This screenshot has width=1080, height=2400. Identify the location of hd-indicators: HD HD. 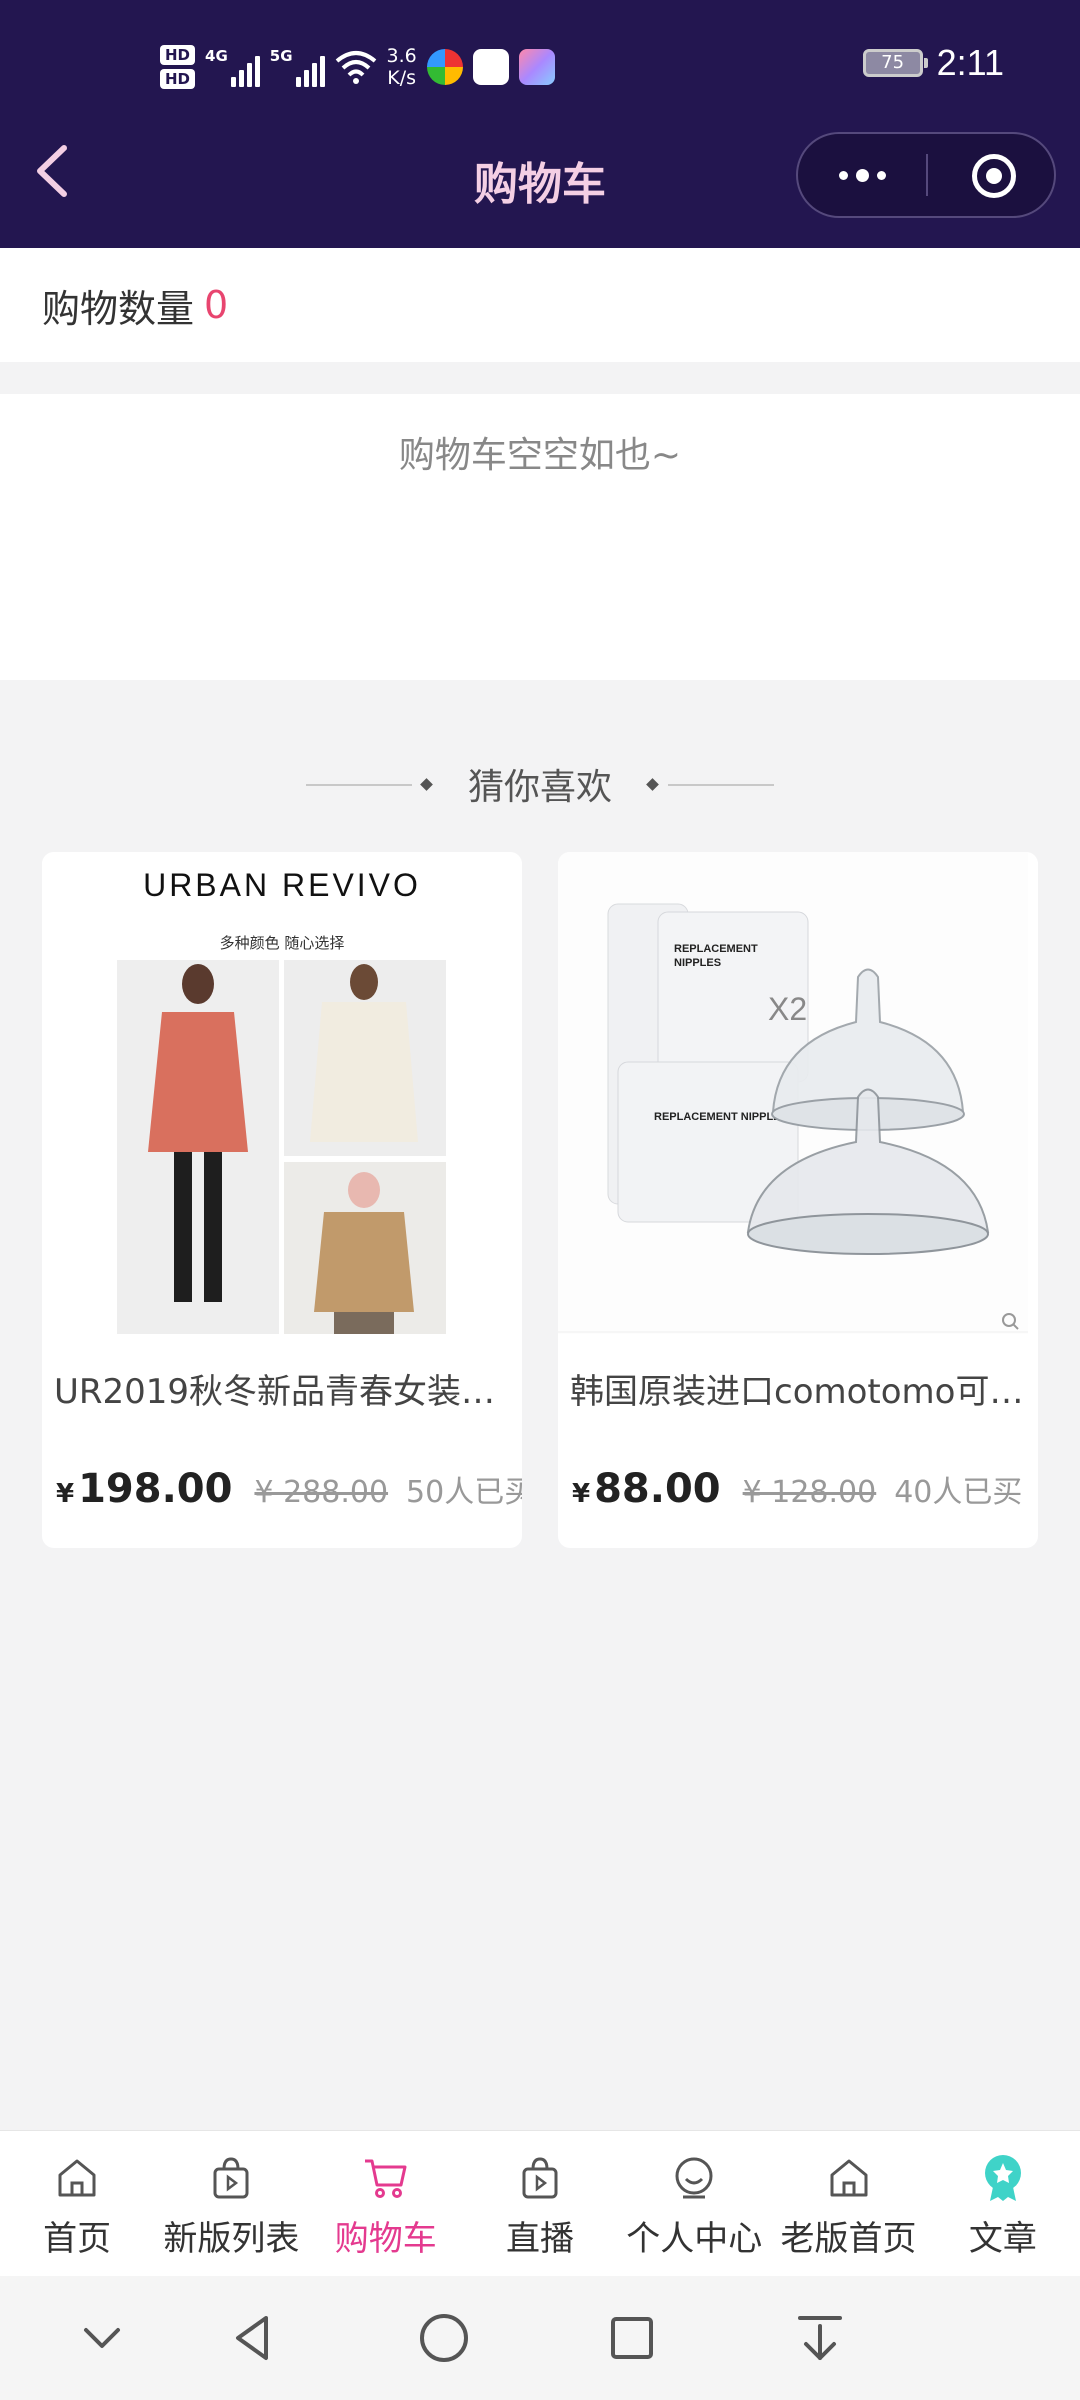
(178, 67).